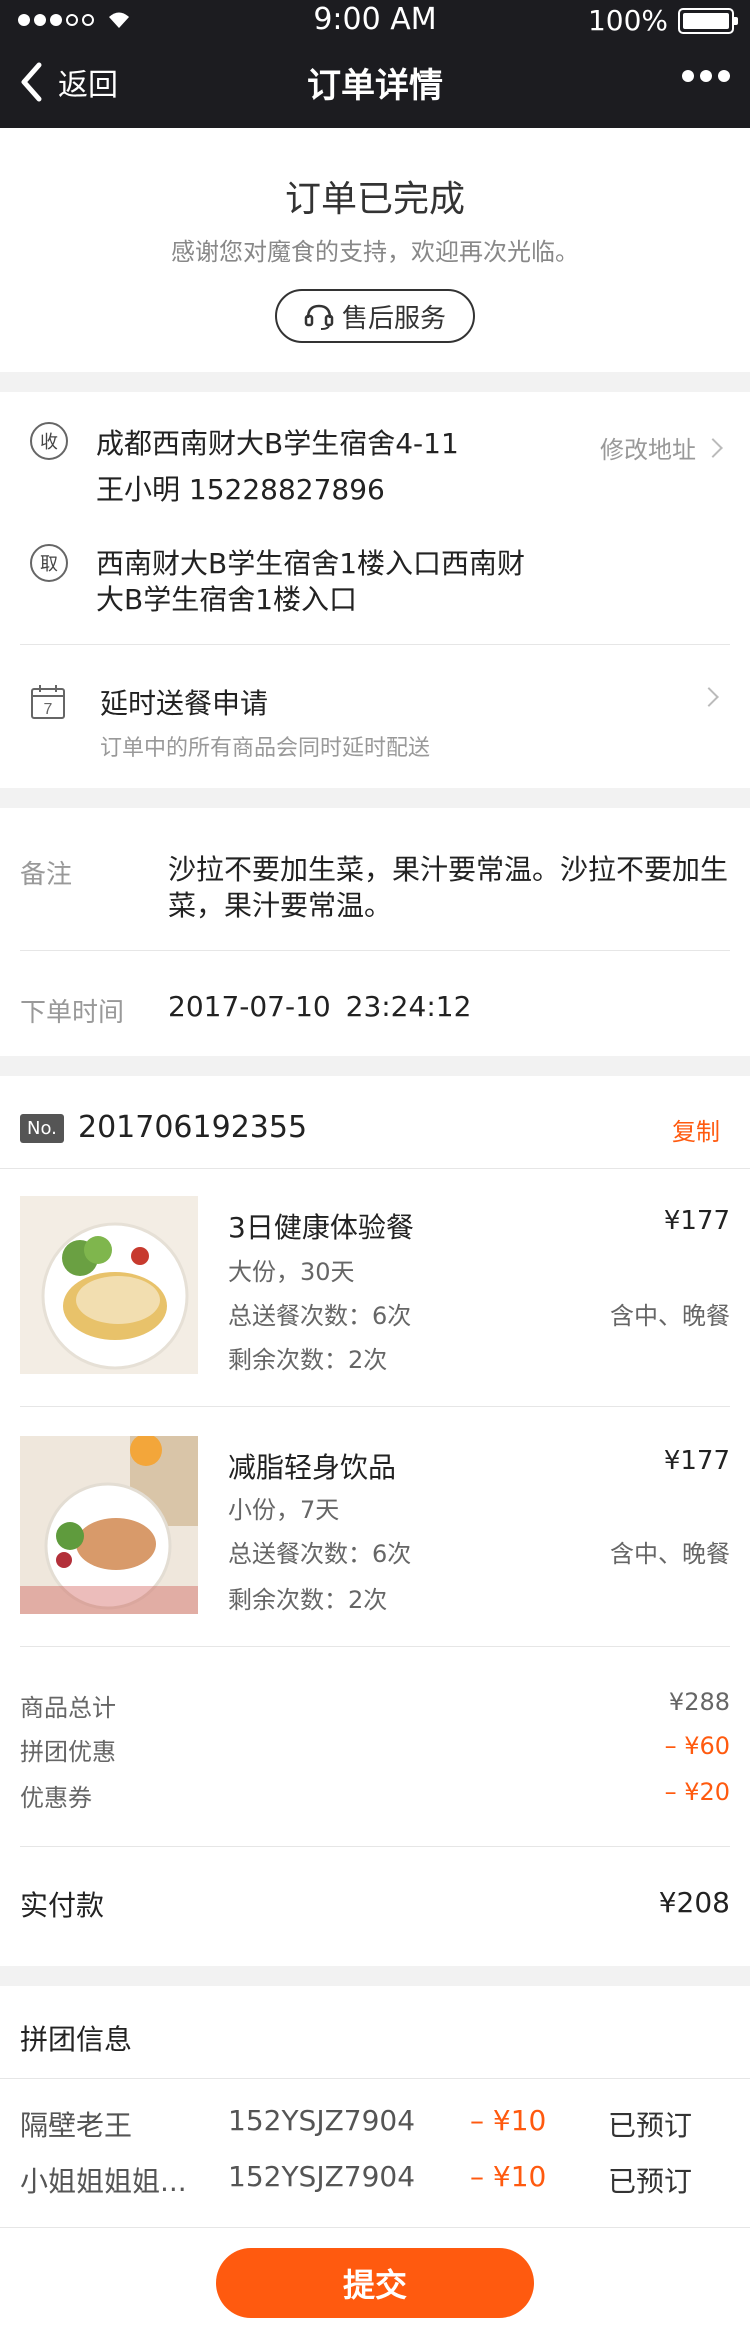 This screenshot has height=2332, width=750. I want to click on pickup-tag: 取, so click(49, 563).